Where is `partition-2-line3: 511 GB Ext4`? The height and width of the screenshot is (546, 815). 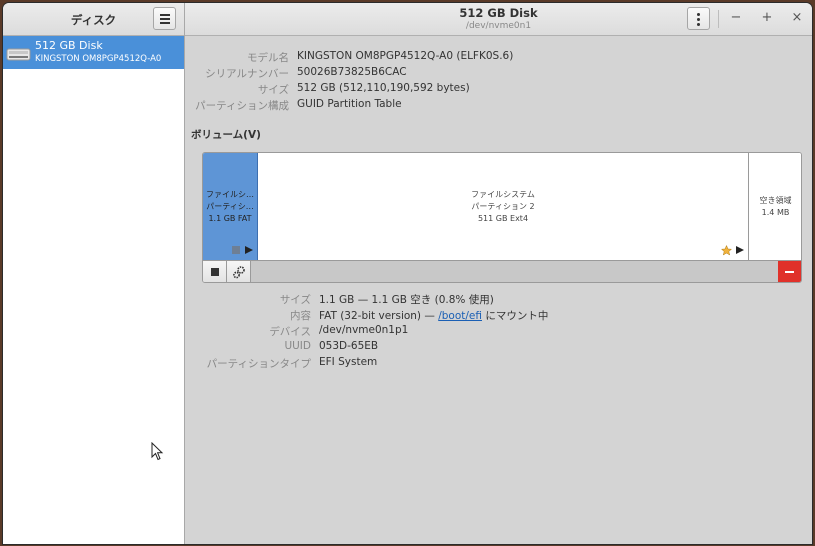
partition-2-line3: 511 GB Ext4 is located at coordinates (503, 218).